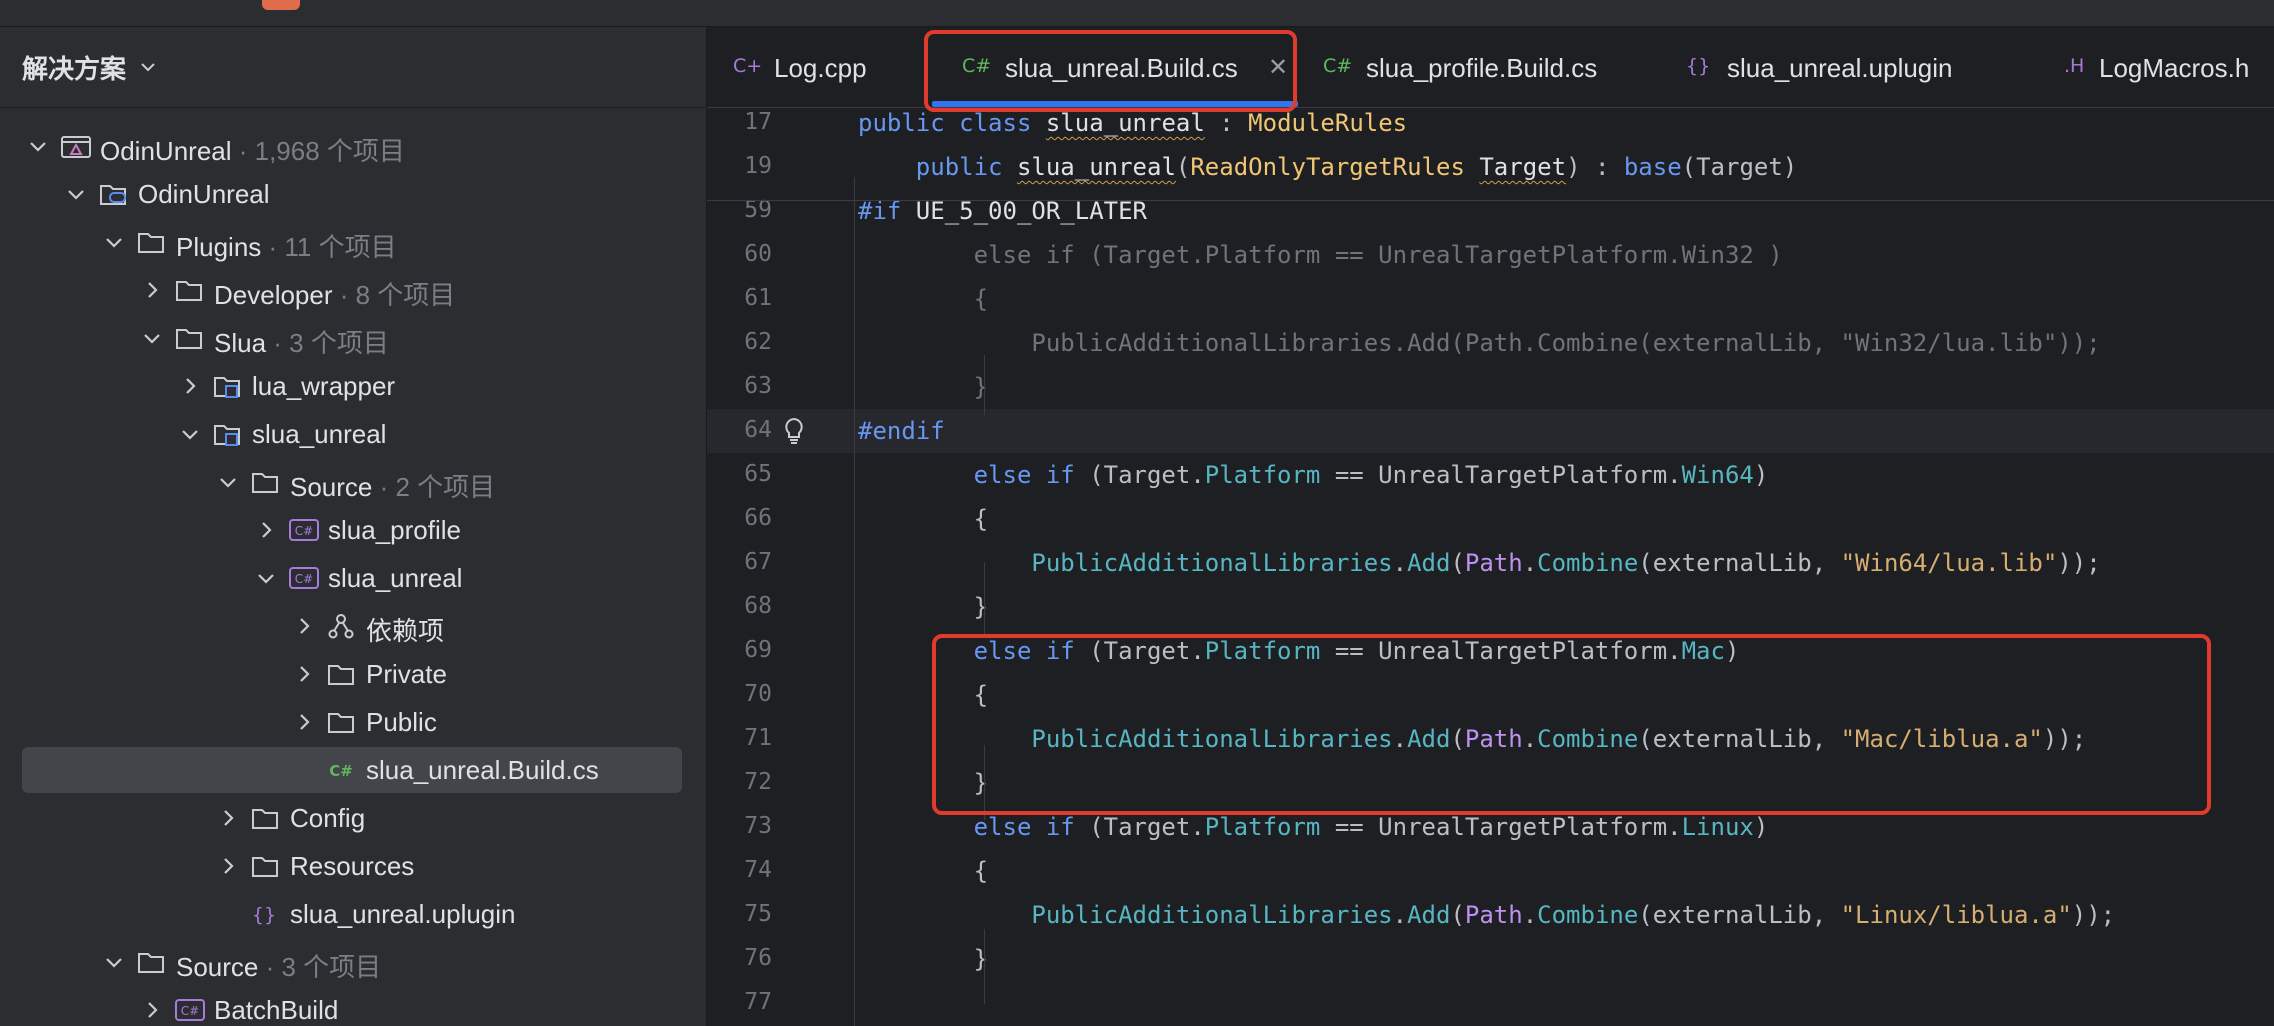 This screenshot has height=1026, width=2274. I want to click on code-line: 59 #if UE_5_00_OR_LATER, so click(1490, 211).